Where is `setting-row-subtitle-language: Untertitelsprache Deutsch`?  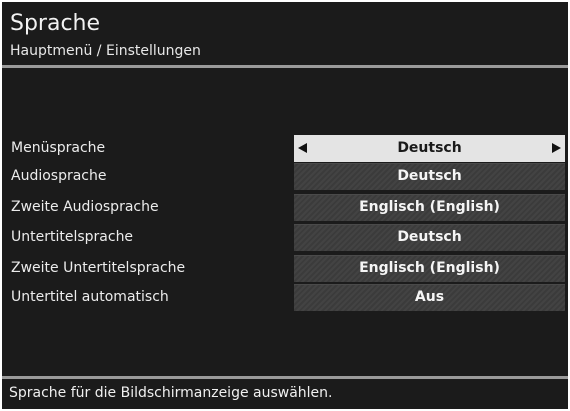
setting-row-subtitle-language: Untertitelsprache Deutsch is located at coordinates (285, 237).